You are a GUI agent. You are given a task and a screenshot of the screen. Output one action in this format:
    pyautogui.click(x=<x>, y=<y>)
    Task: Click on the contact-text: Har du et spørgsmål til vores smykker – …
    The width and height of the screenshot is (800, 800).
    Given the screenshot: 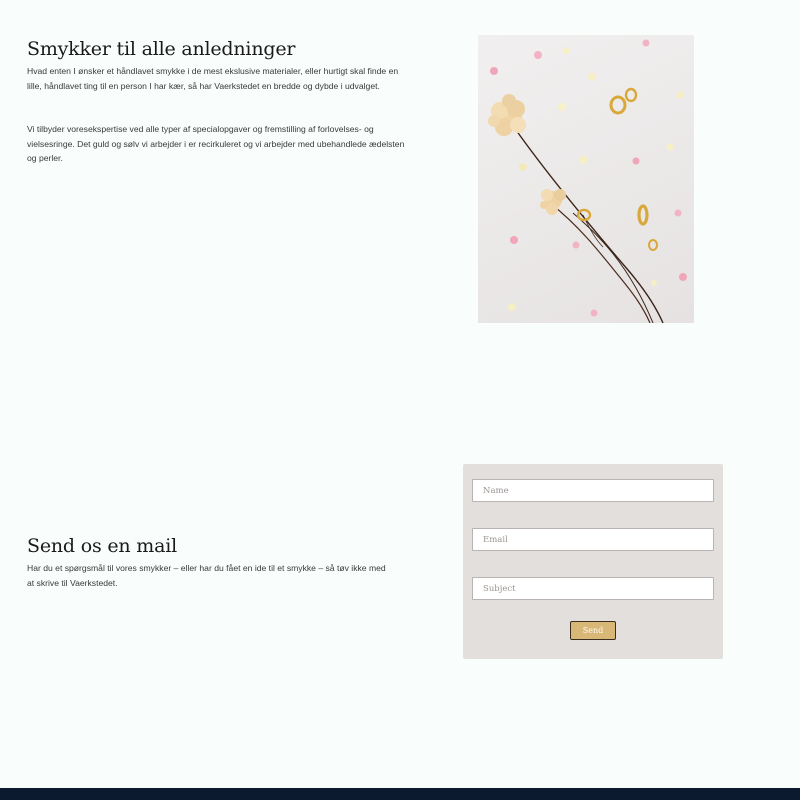 What is the action you would take?
    pyautogui.click(x=206, y=575)
    